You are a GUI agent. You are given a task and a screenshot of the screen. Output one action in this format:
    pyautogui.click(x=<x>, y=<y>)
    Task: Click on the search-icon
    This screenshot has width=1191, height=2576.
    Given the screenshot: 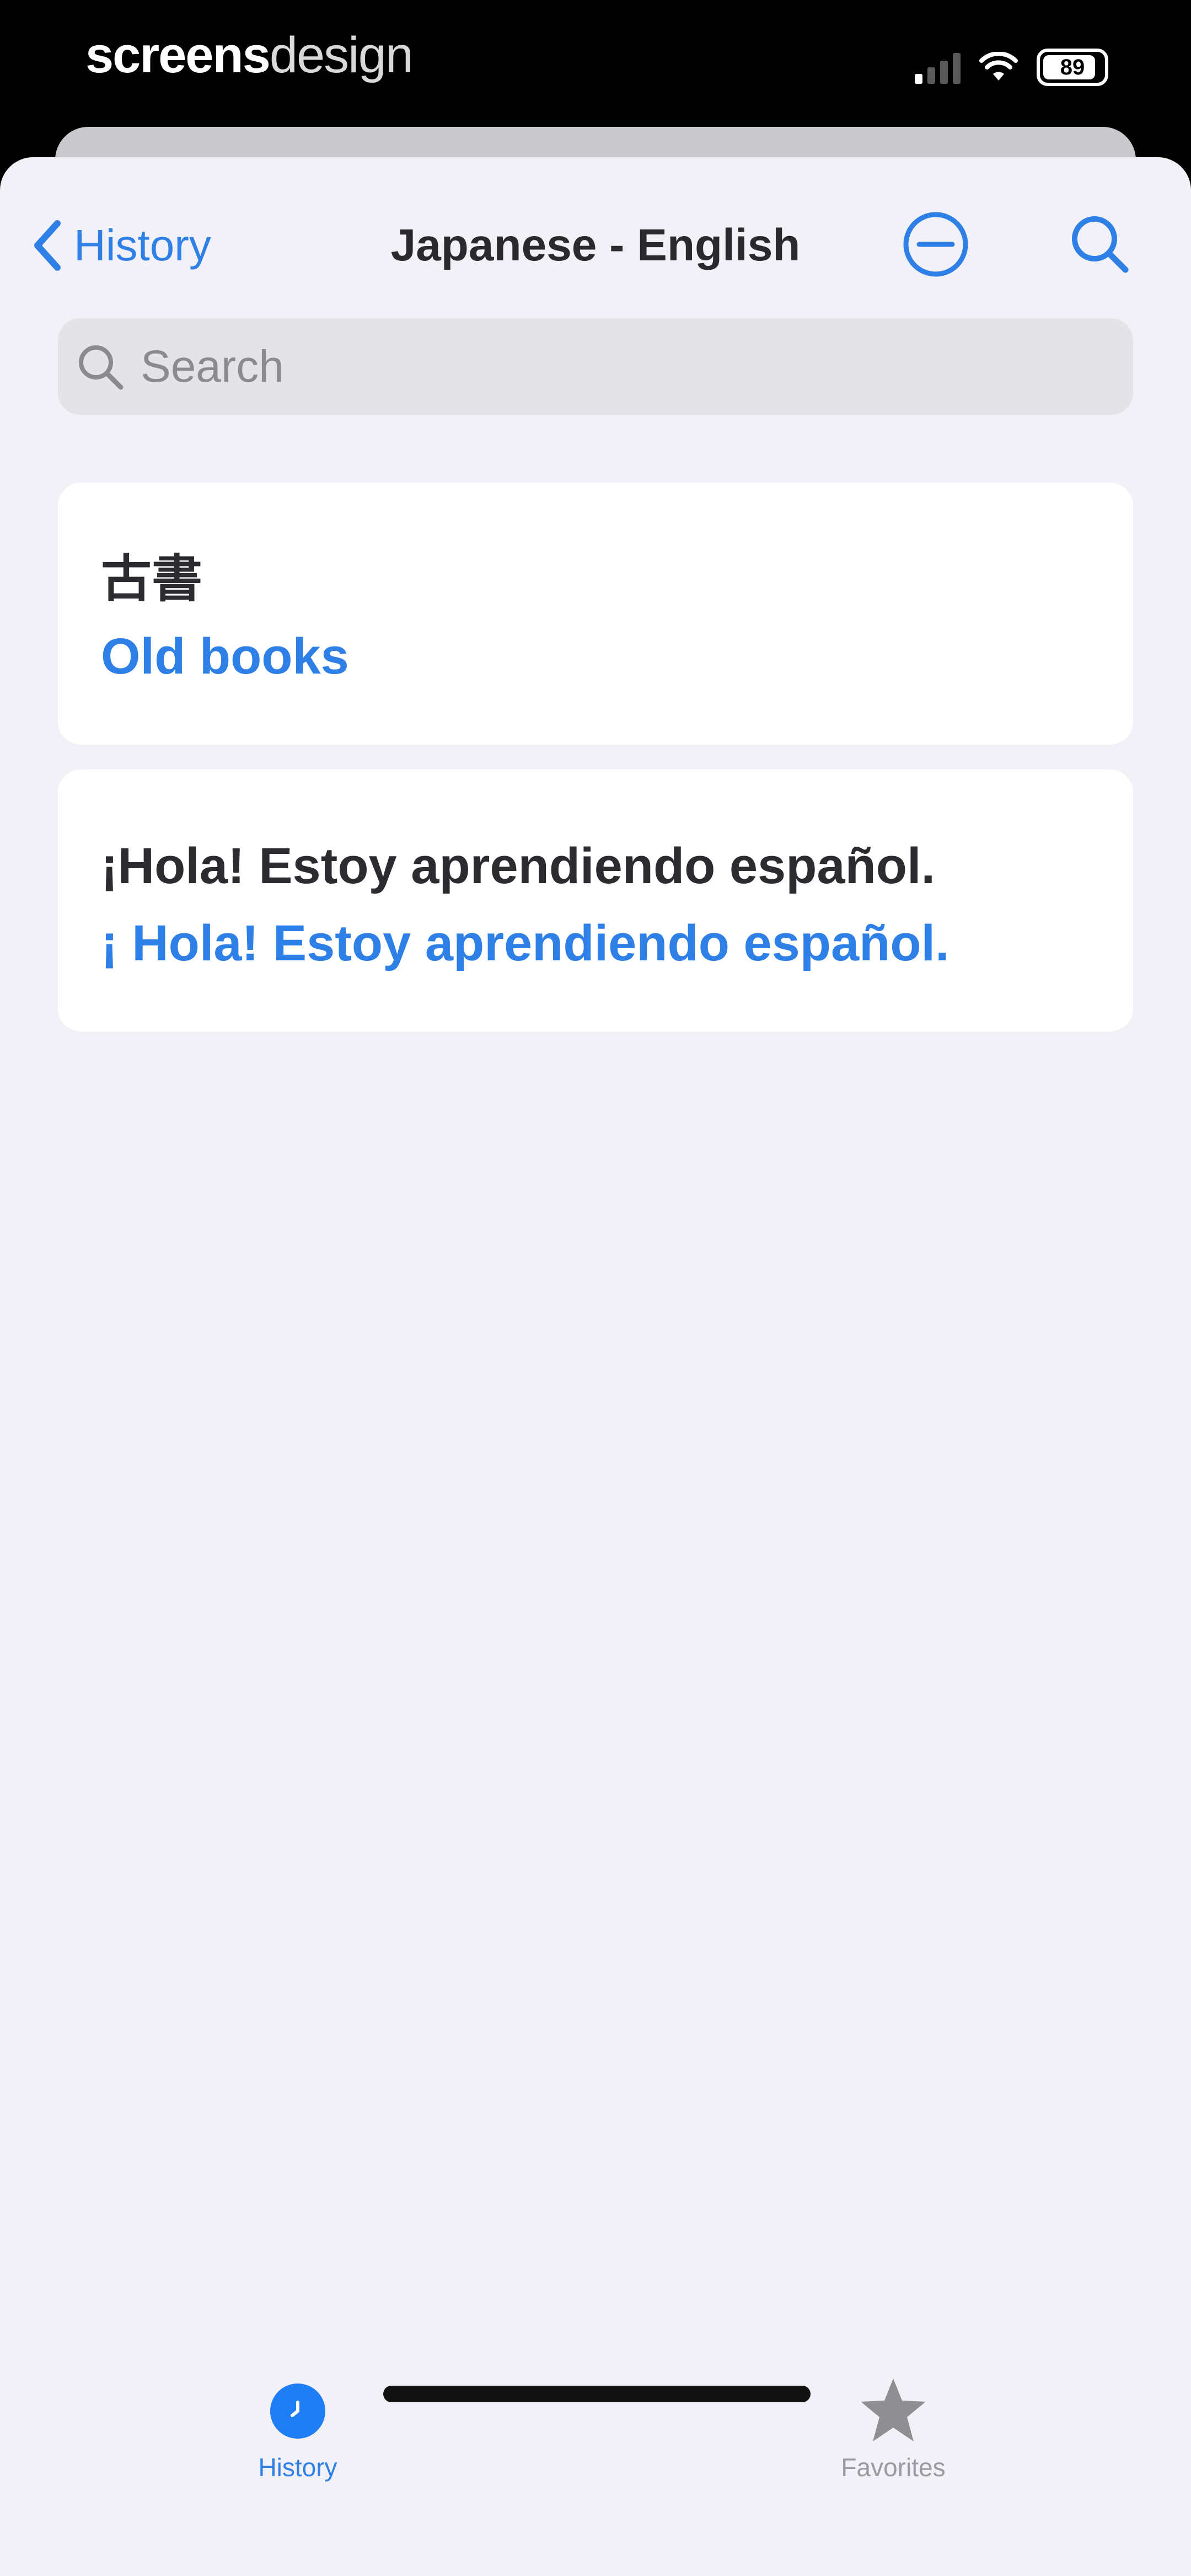 What is the action you would take?
    pyautogui.click(x=100, y=367)
    